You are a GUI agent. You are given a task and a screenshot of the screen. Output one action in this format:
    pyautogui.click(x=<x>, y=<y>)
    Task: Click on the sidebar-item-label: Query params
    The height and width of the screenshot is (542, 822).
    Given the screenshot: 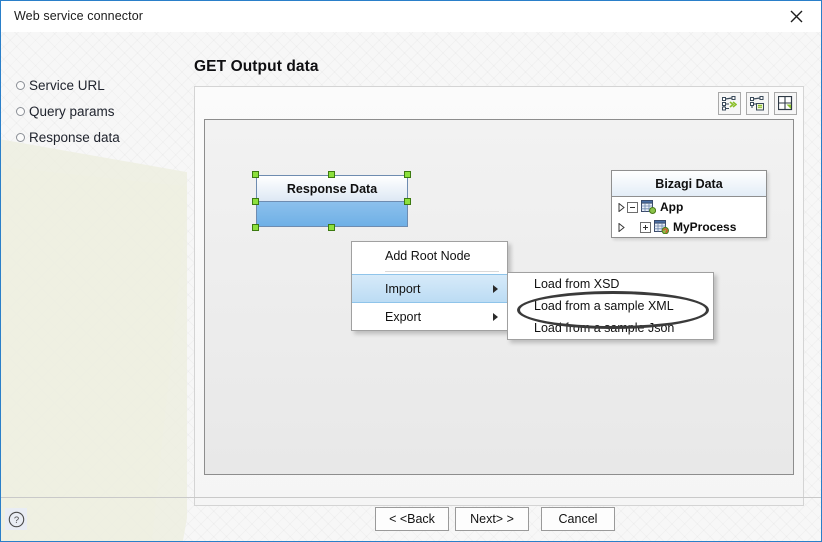 What is the action you would take?
    pyautogui.click(x=72, y=111)
    